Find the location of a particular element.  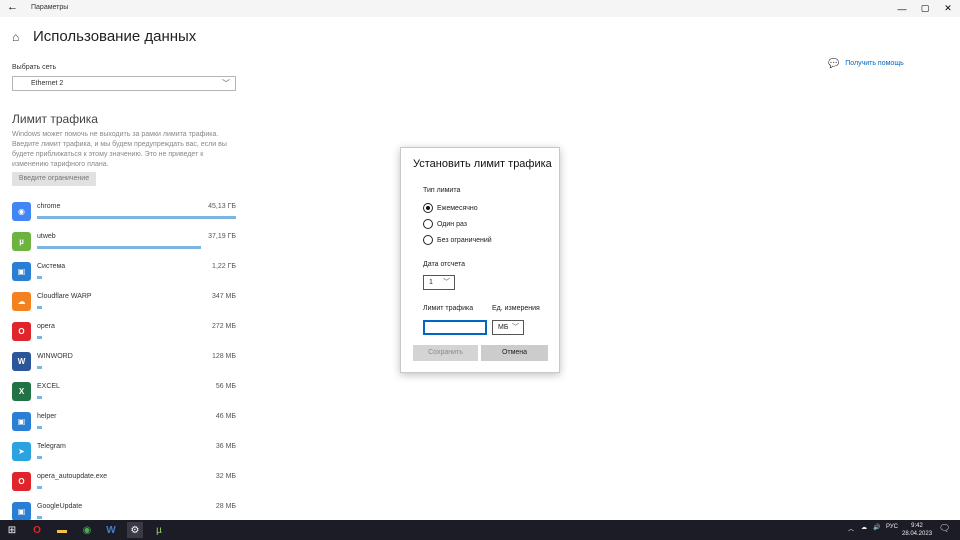

close-button: ✕ is located at coordinates (948, 8).